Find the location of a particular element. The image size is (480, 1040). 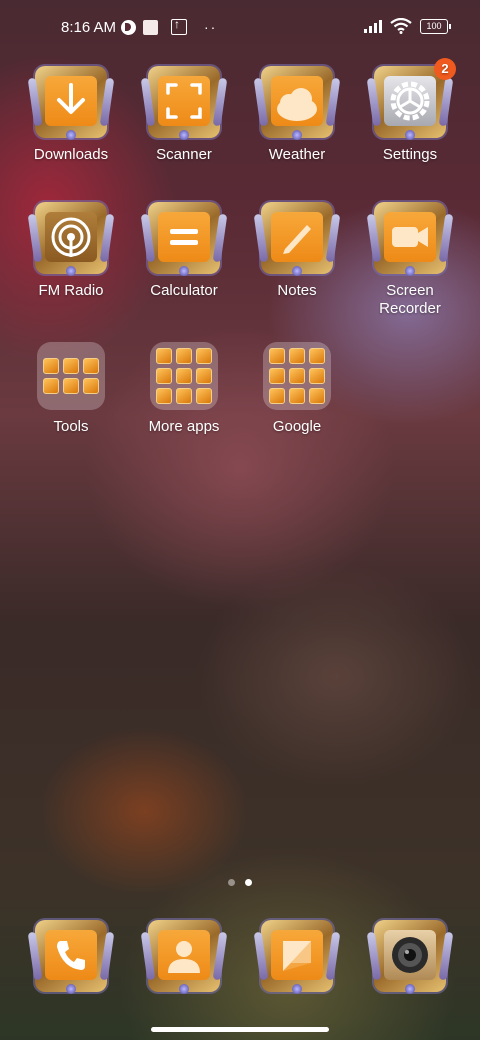

pencil-icon is located at coordinates (297, 239).